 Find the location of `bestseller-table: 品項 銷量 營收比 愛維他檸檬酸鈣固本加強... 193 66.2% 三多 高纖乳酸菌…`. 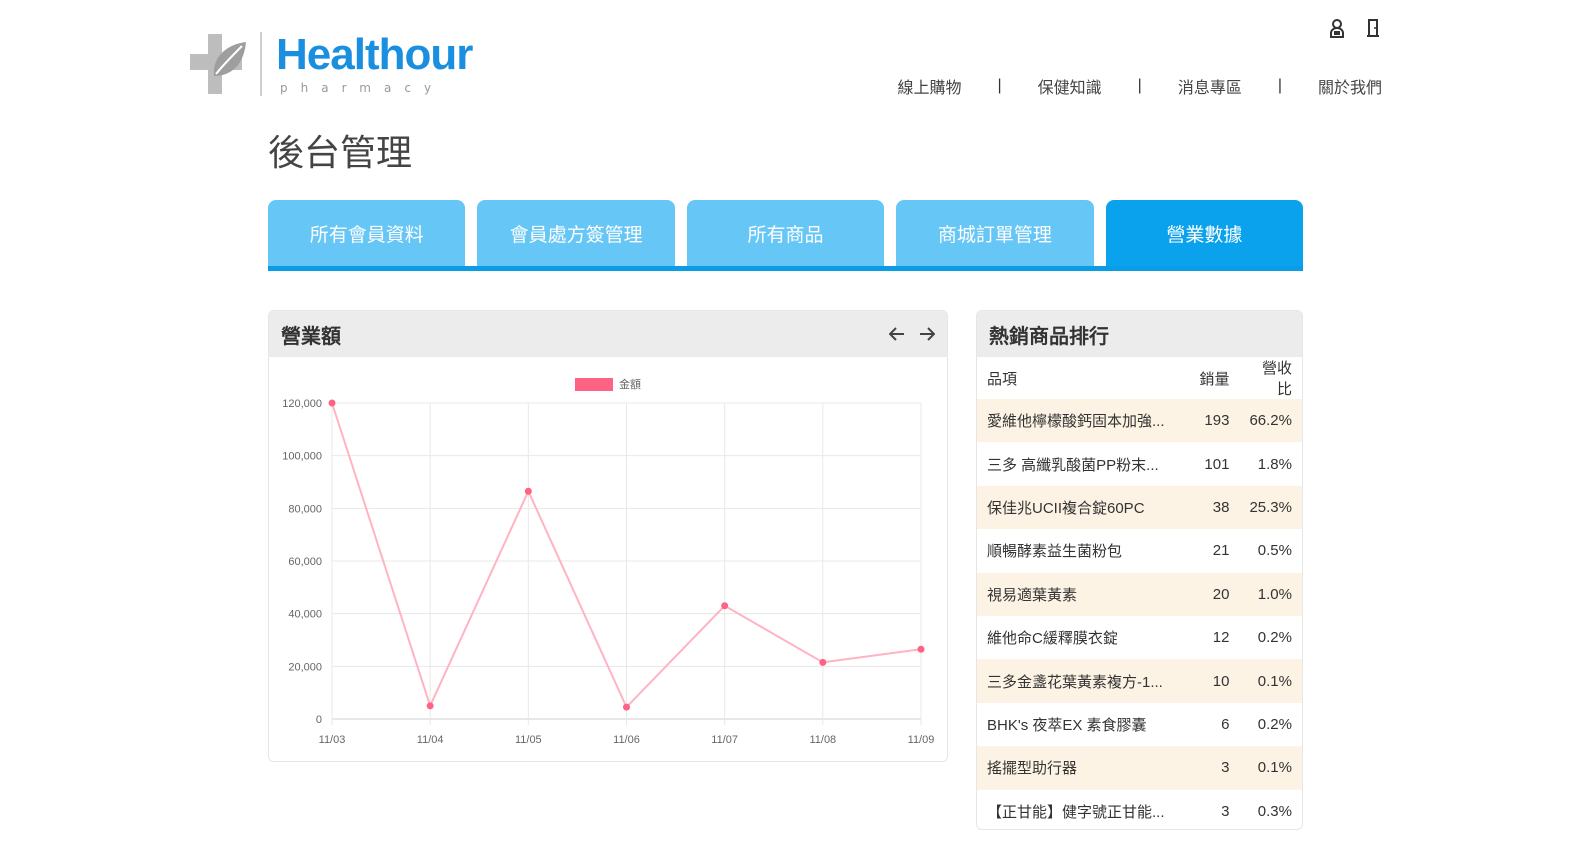

bestseller-table: 品項 銷量 營收比 愛維他檸檬酸鈣固本加強... 193 66.2% 三多 高纖乳酸菌… is located at coordinates (1139, 593).